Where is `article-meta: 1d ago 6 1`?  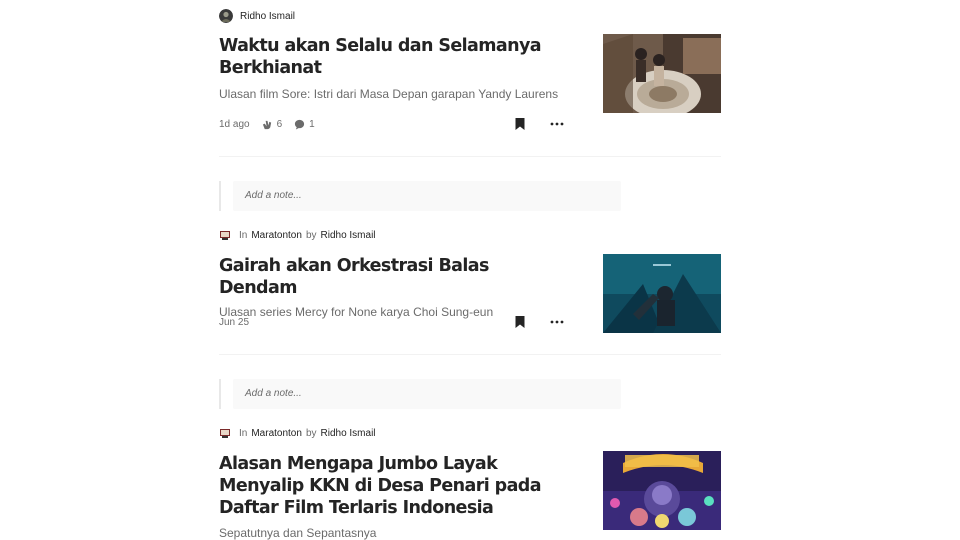
article-meta: 1d ago 6 1 is located at coordinates (267, 124).